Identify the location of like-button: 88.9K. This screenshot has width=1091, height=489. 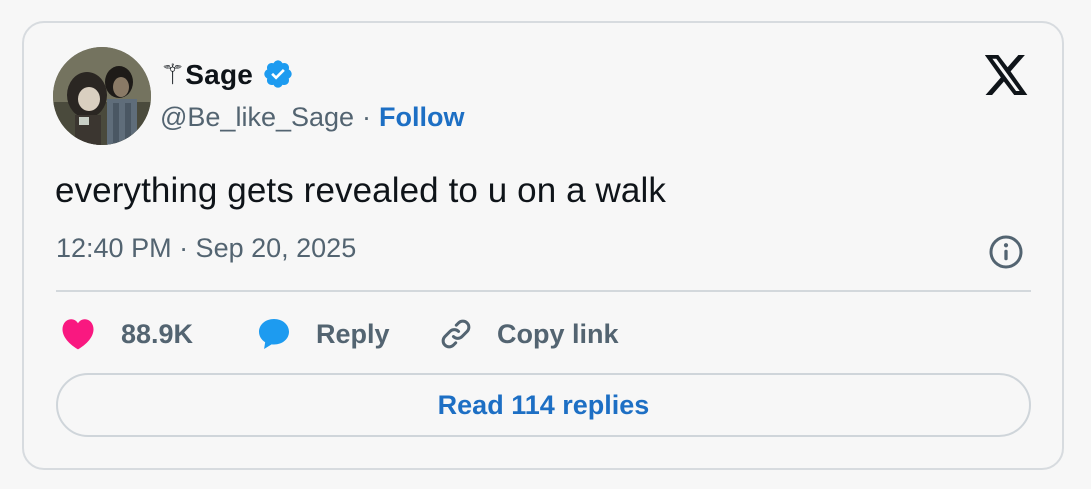
(126, 334).